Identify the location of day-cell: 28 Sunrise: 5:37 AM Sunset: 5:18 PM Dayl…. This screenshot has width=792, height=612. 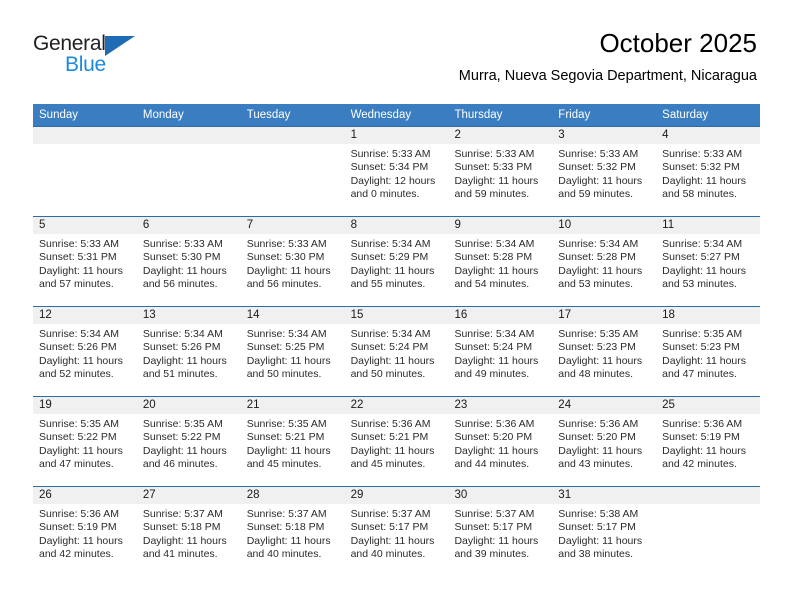
(292, 531).